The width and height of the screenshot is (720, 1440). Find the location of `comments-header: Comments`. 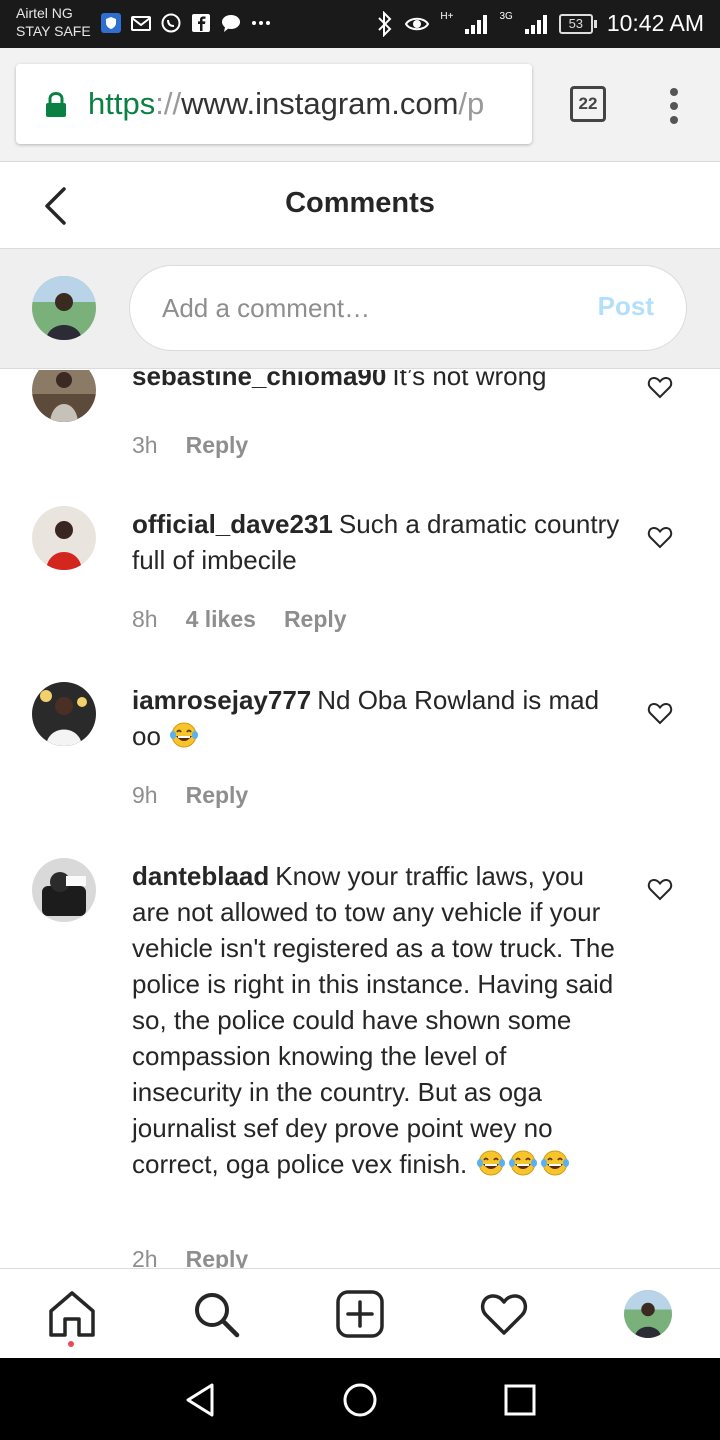

comments-header: Comments is located at coordinates (360, 205).